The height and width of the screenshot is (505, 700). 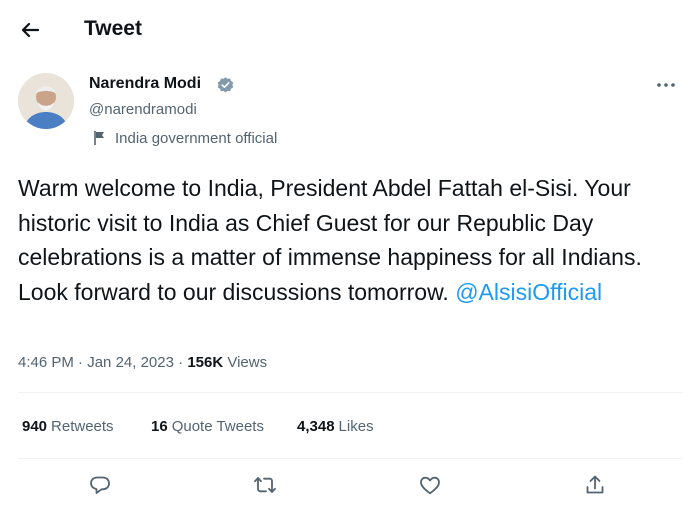 What do you see at coordinates (217, 426) in the screenshot?
I see `quote-tweets-label: Quote Tweets` at bounding box center [217, 426].